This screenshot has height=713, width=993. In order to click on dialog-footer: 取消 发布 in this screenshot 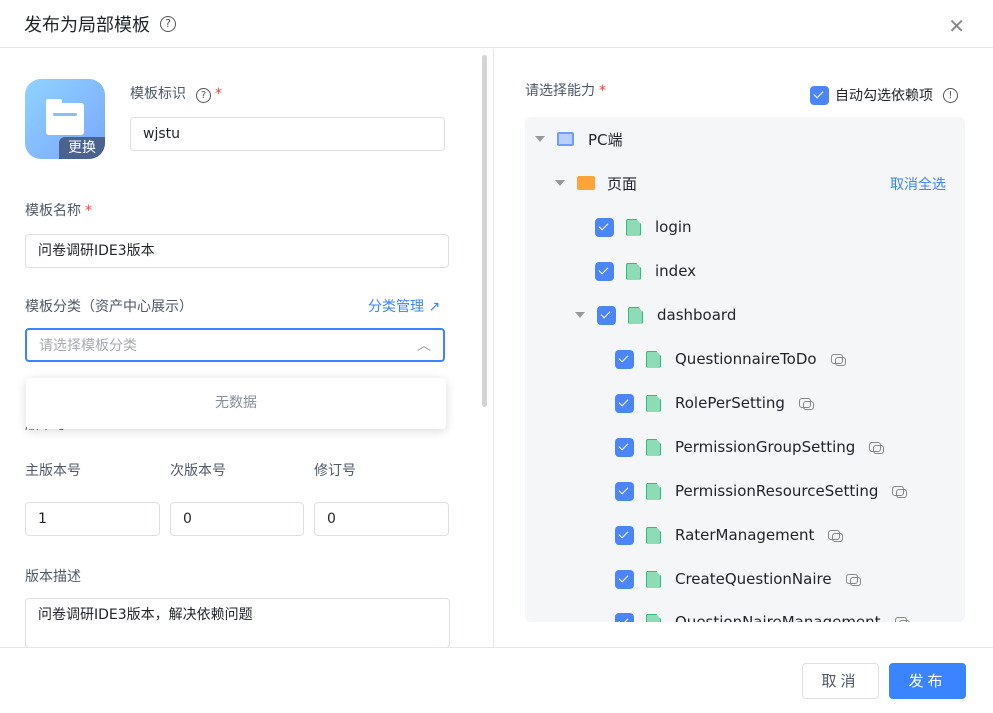, I will do `click(496, 680)`.